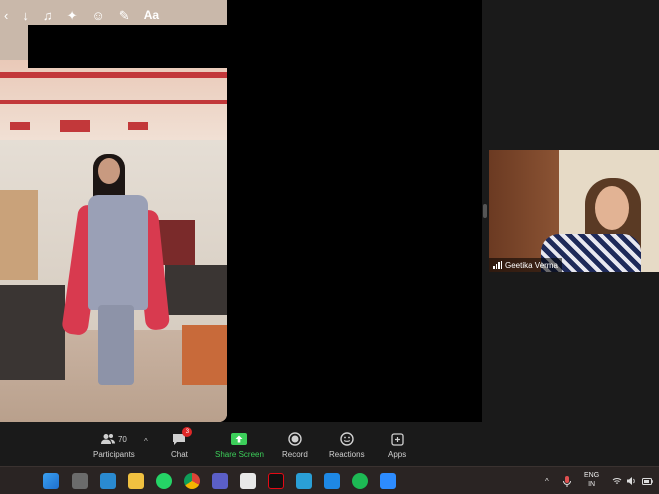 This screenshot has width=659, height=494. What do you see at coordinates (118, 252) in the screenshot?
I see `person-dress` at bounding box center [118, 252].